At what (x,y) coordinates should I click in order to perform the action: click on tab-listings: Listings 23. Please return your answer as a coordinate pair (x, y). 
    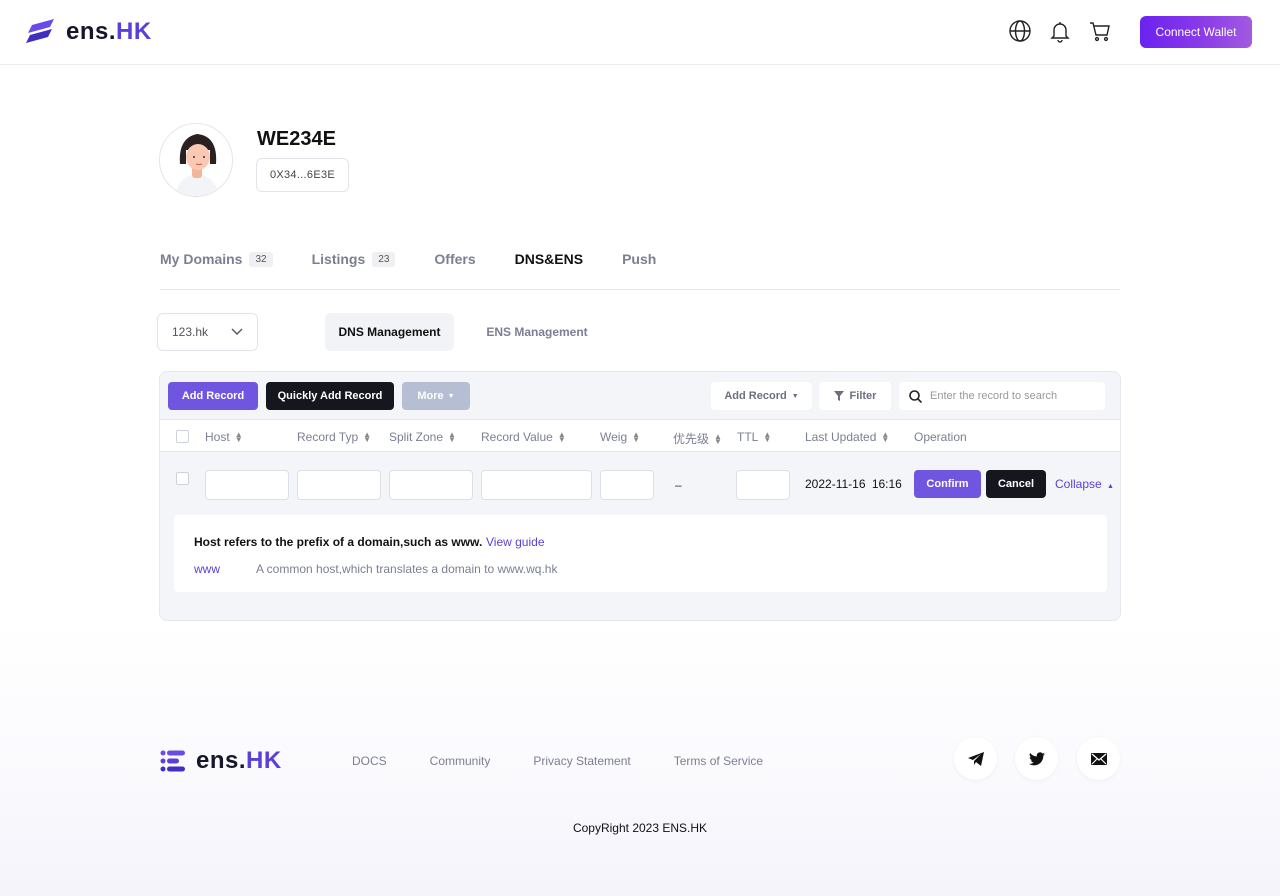
    Looking at the image, I should click on (354, 259).